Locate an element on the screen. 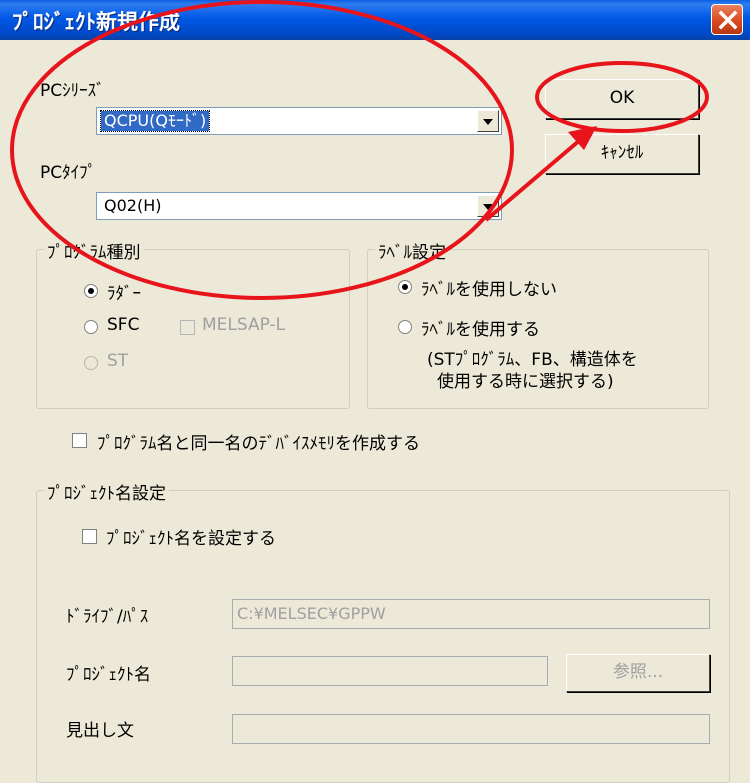 The height and width of the screenshot is (783, 750). heading-field is located at coordinates (471, 729).